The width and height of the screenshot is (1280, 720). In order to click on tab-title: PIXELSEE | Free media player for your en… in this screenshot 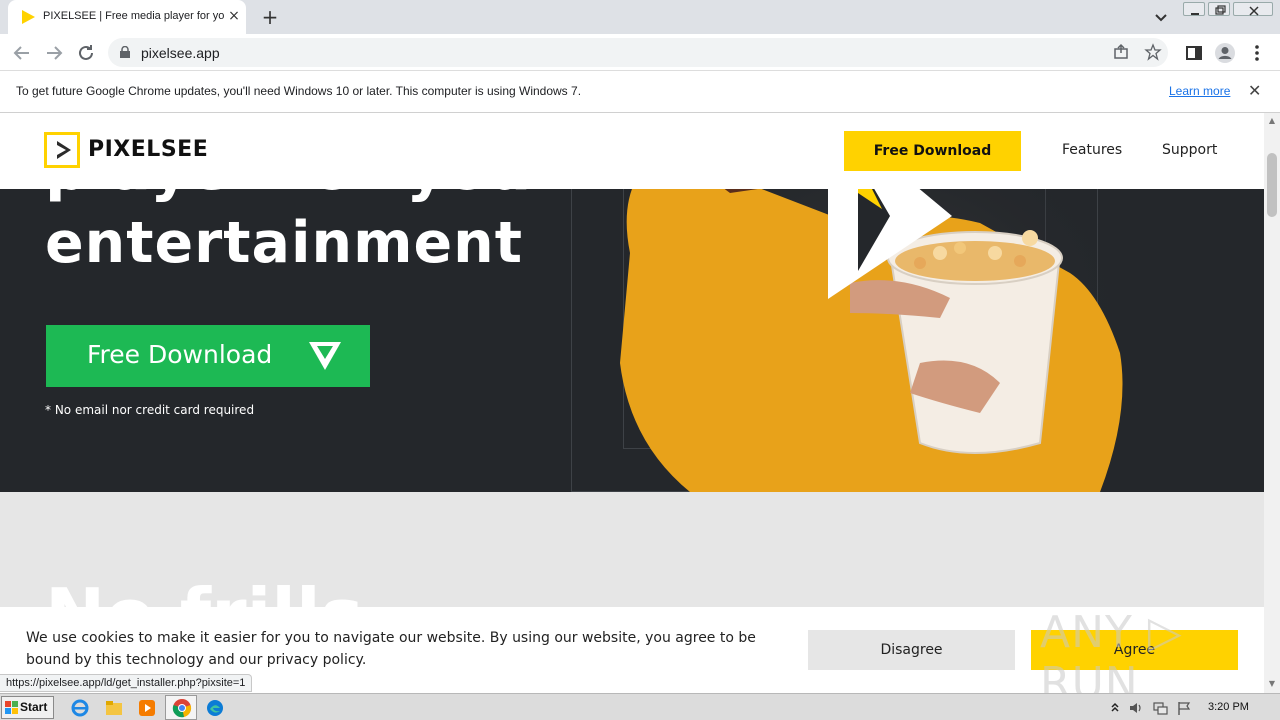, I will do `click(134, 16)`.